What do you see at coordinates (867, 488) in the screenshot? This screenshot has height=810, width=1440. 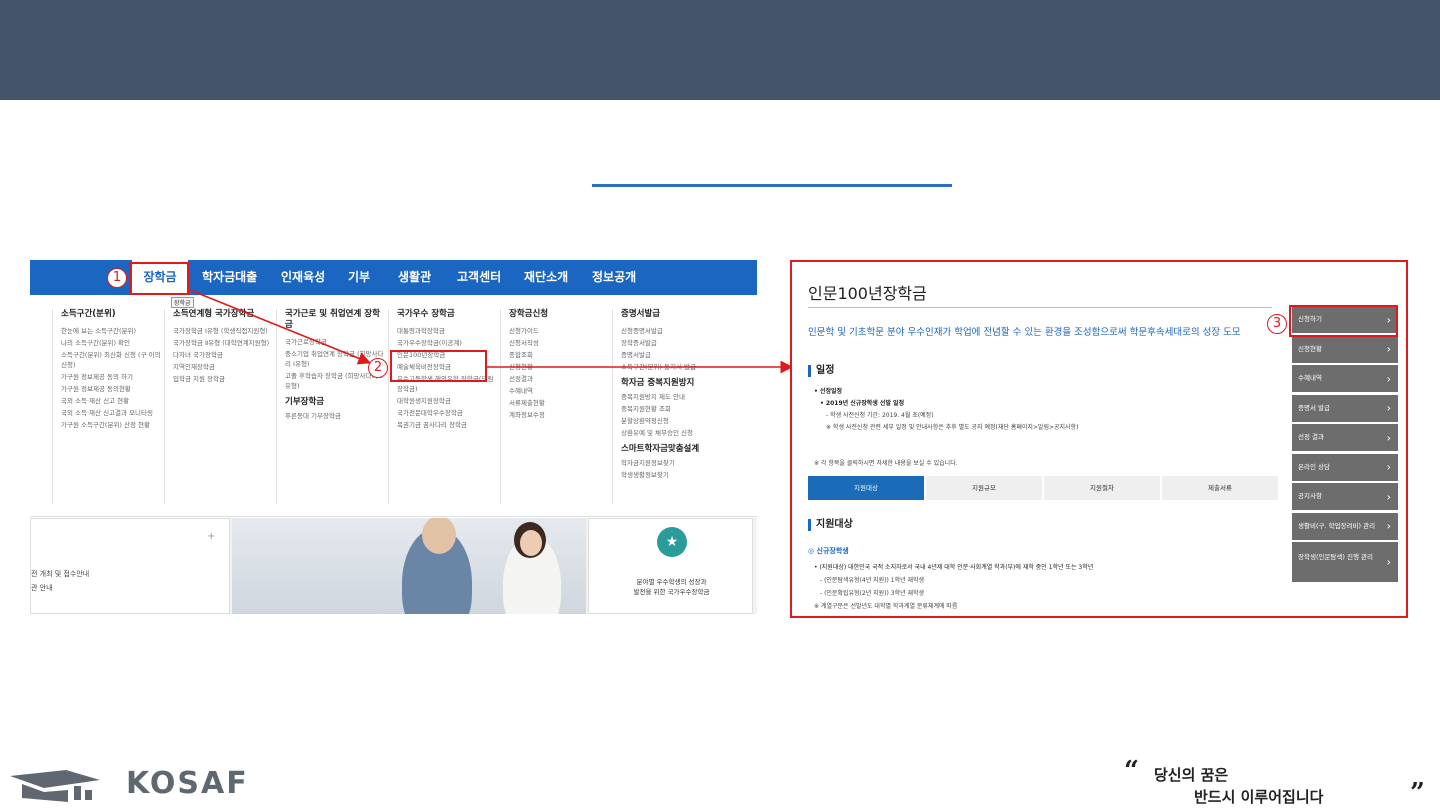 I see `tab-eligibility: 지원대상` at bounding box center [867, 488].